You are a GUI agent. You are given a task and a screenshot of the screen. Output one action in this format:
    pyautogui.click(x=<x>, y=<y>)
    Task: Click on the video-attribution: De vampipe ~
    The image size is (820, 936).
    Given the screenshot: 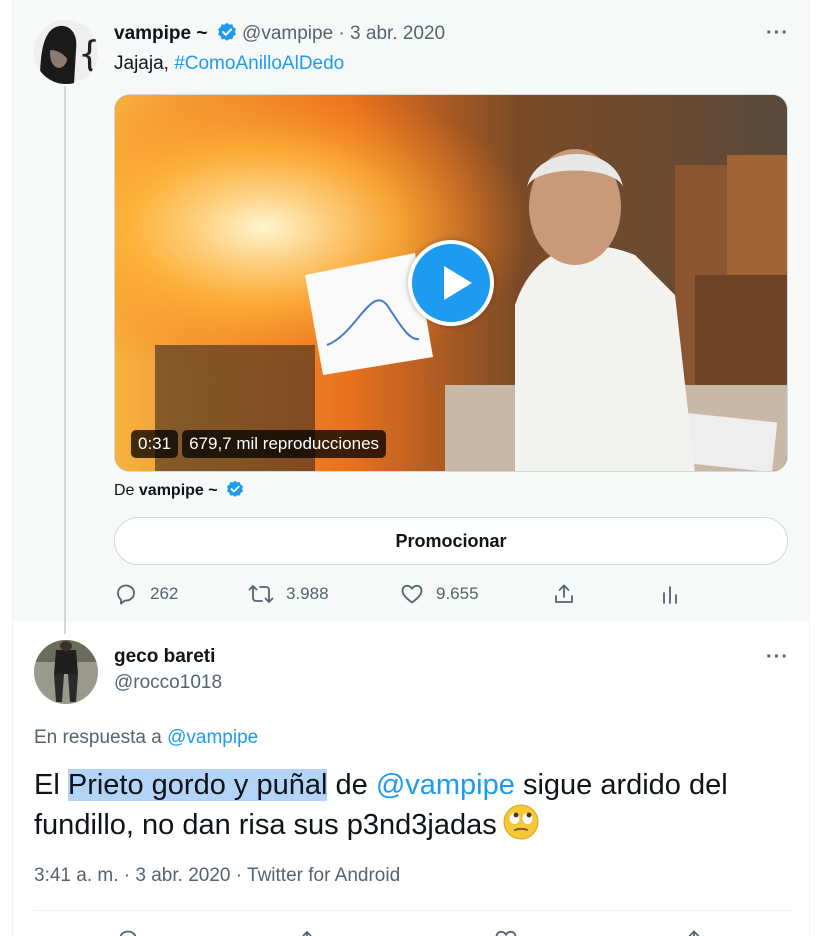 What is the action you would take?
    pyautogui.click(x=179, y=492)
    